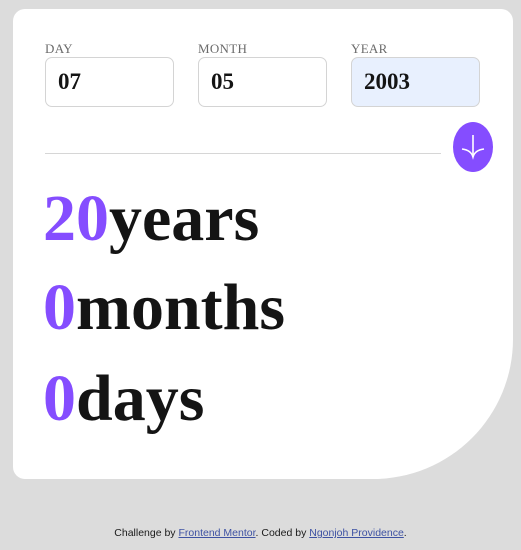 The width and height of the screenshot is (521, 550). What do you see at coordinates (369, 48) in the screenshot?
I see `year-label: YEAR` at bounding box center [369, 48].